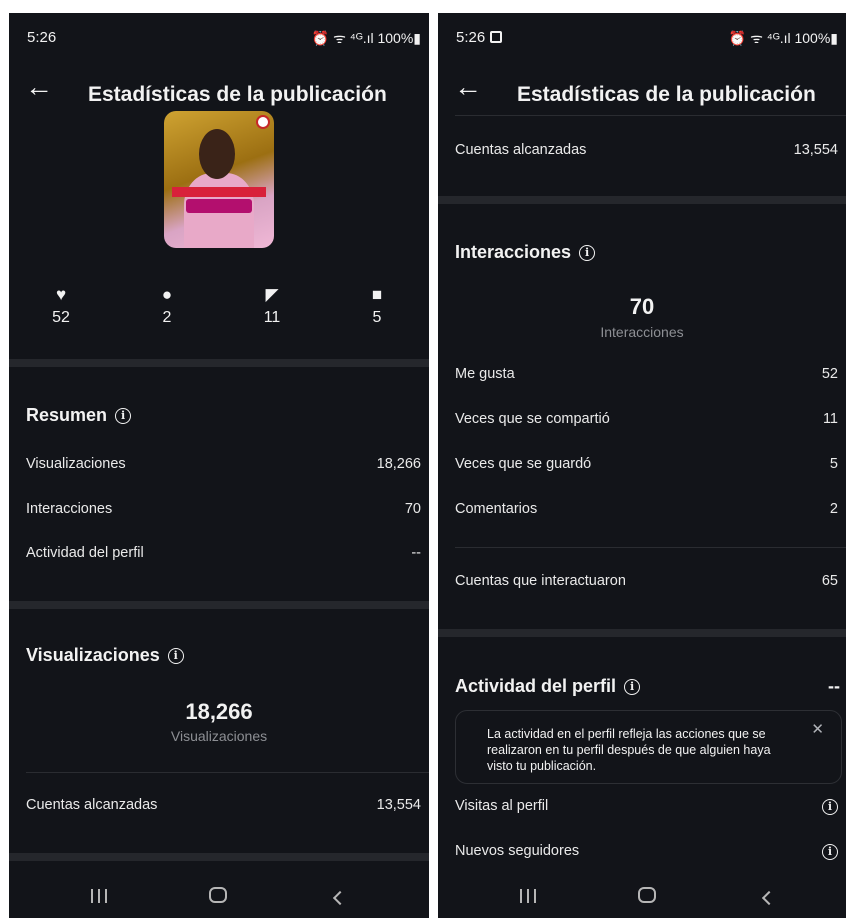 The height and width of the screenshot is (918, 846). What do you see at coordinates (167, 317) in the screenshot?
I see `comments-count: 2` at bounding box center [167, 317].